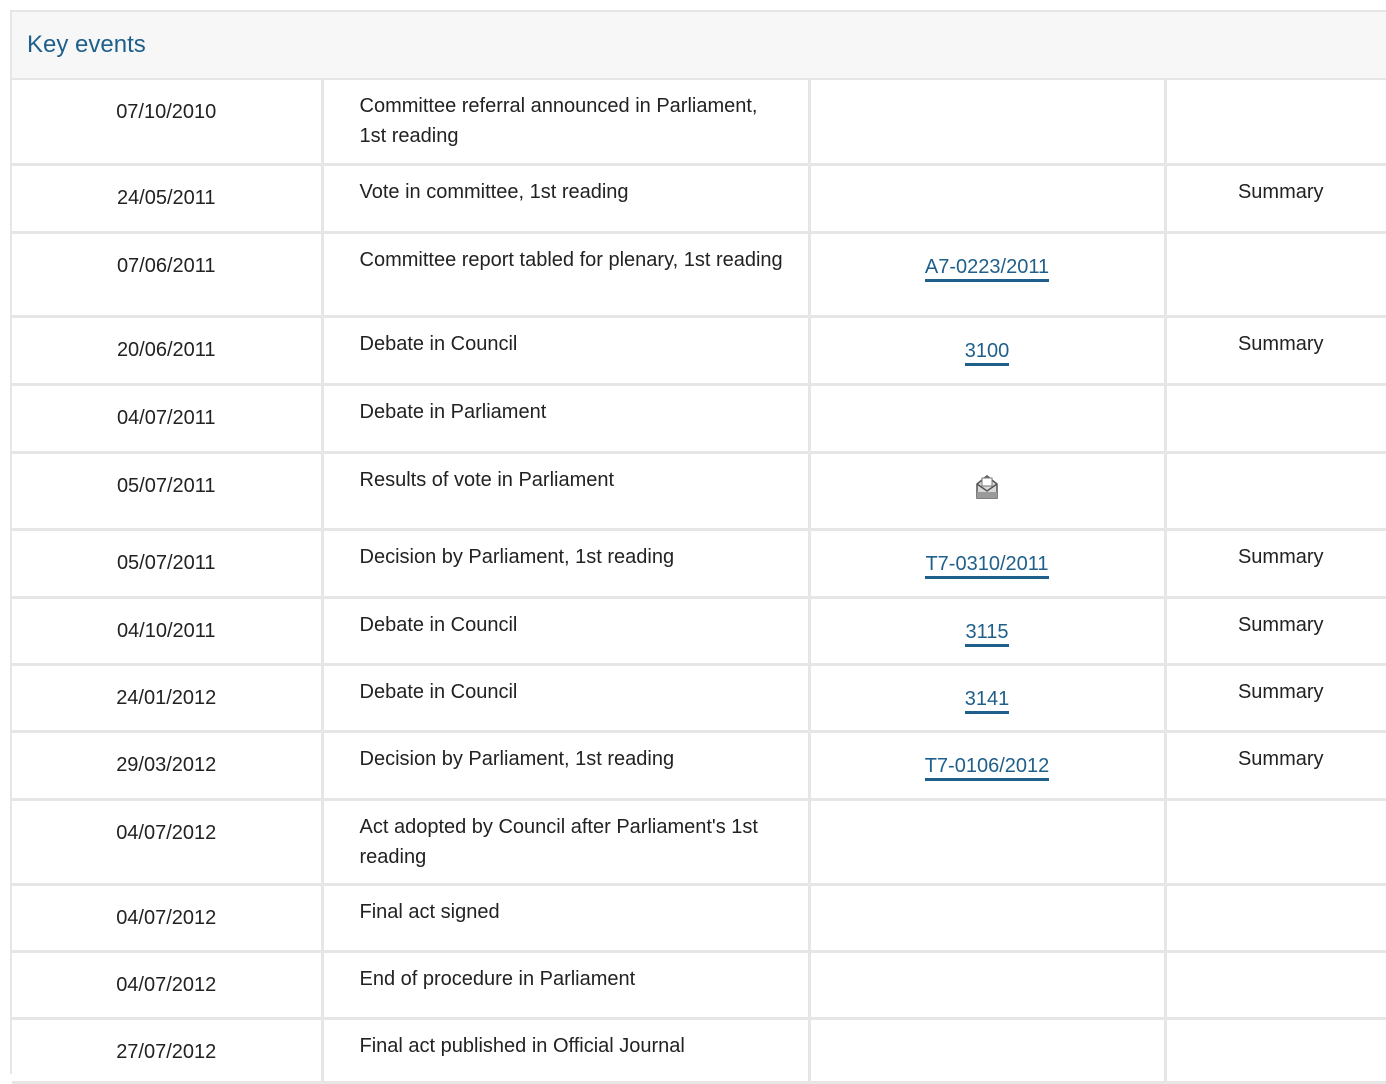  What do you see at coordinates (167, 698) in the screenshot?
I see `event-date: 24/01/2012` at bounding box center [167, 698].